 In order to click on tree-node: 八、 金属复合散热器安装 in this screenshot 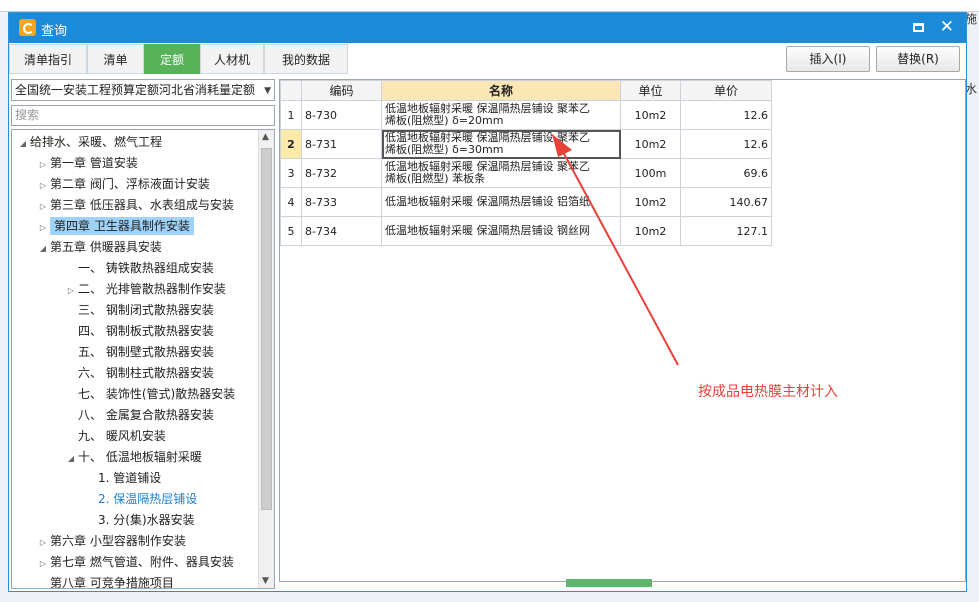, I will do `click(139, 415)`.